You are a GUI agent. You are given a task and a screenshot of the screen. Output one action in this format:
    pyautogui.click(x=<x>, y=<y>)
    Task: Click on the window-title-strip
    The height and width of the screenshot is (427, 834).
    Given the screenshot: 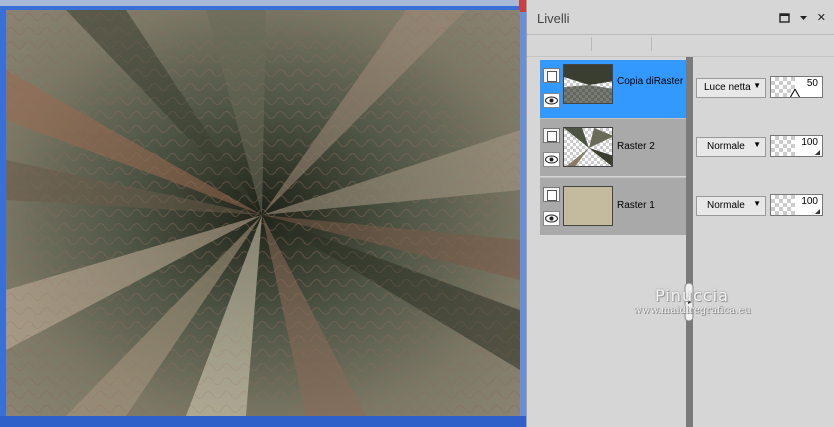 What is the action you would take?
    pyautogui.click(x=263, y=3)
    